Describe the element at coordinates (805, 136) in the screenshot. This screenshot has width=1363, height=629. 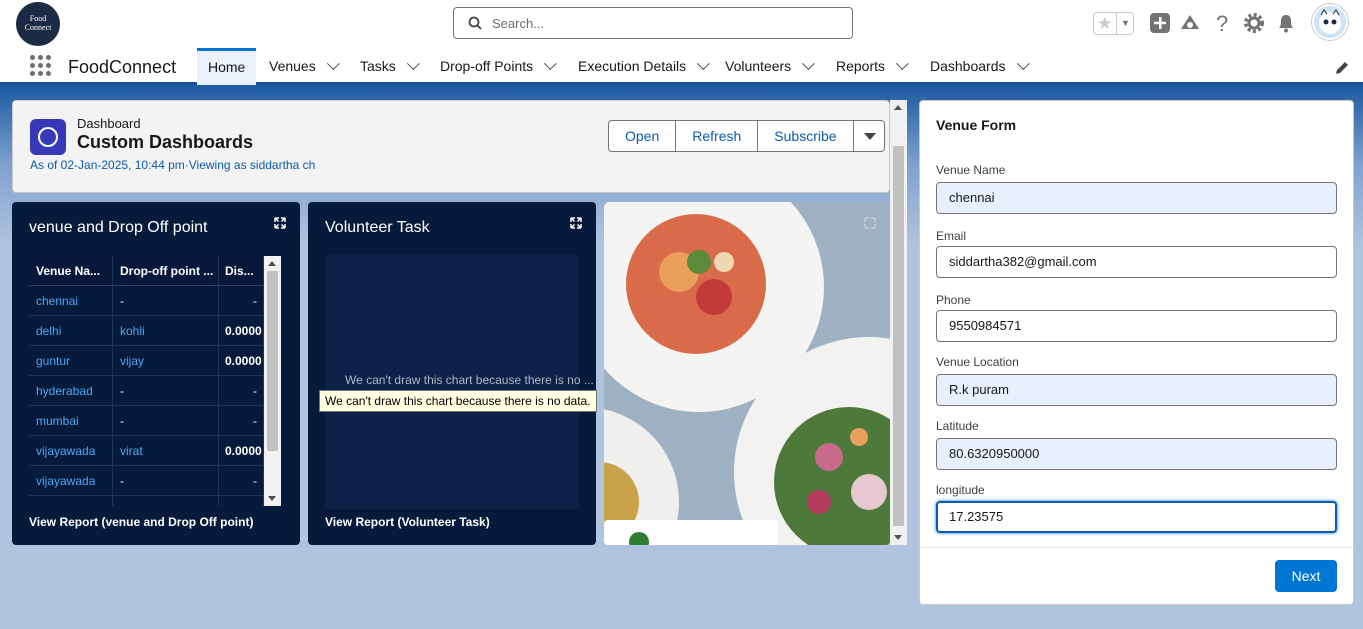
I see `subscribe-button: Subscribe` at that location.